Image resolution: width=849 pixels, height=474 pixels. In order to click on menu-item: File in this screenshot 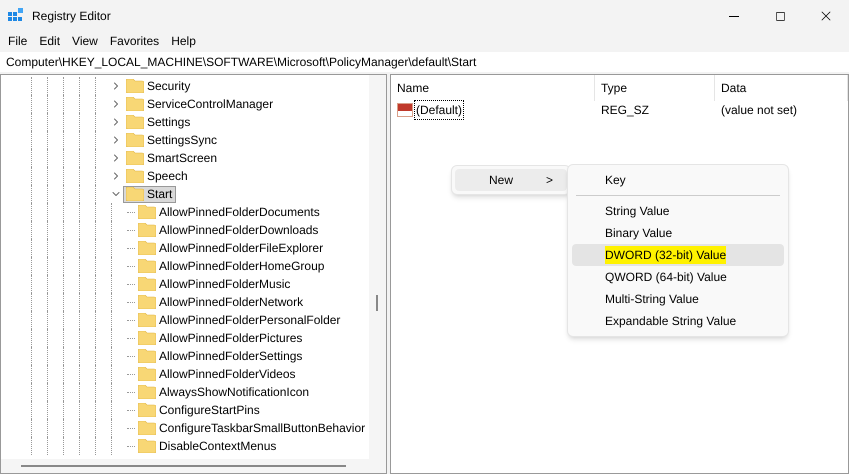, I will do `click(18, 41)`.